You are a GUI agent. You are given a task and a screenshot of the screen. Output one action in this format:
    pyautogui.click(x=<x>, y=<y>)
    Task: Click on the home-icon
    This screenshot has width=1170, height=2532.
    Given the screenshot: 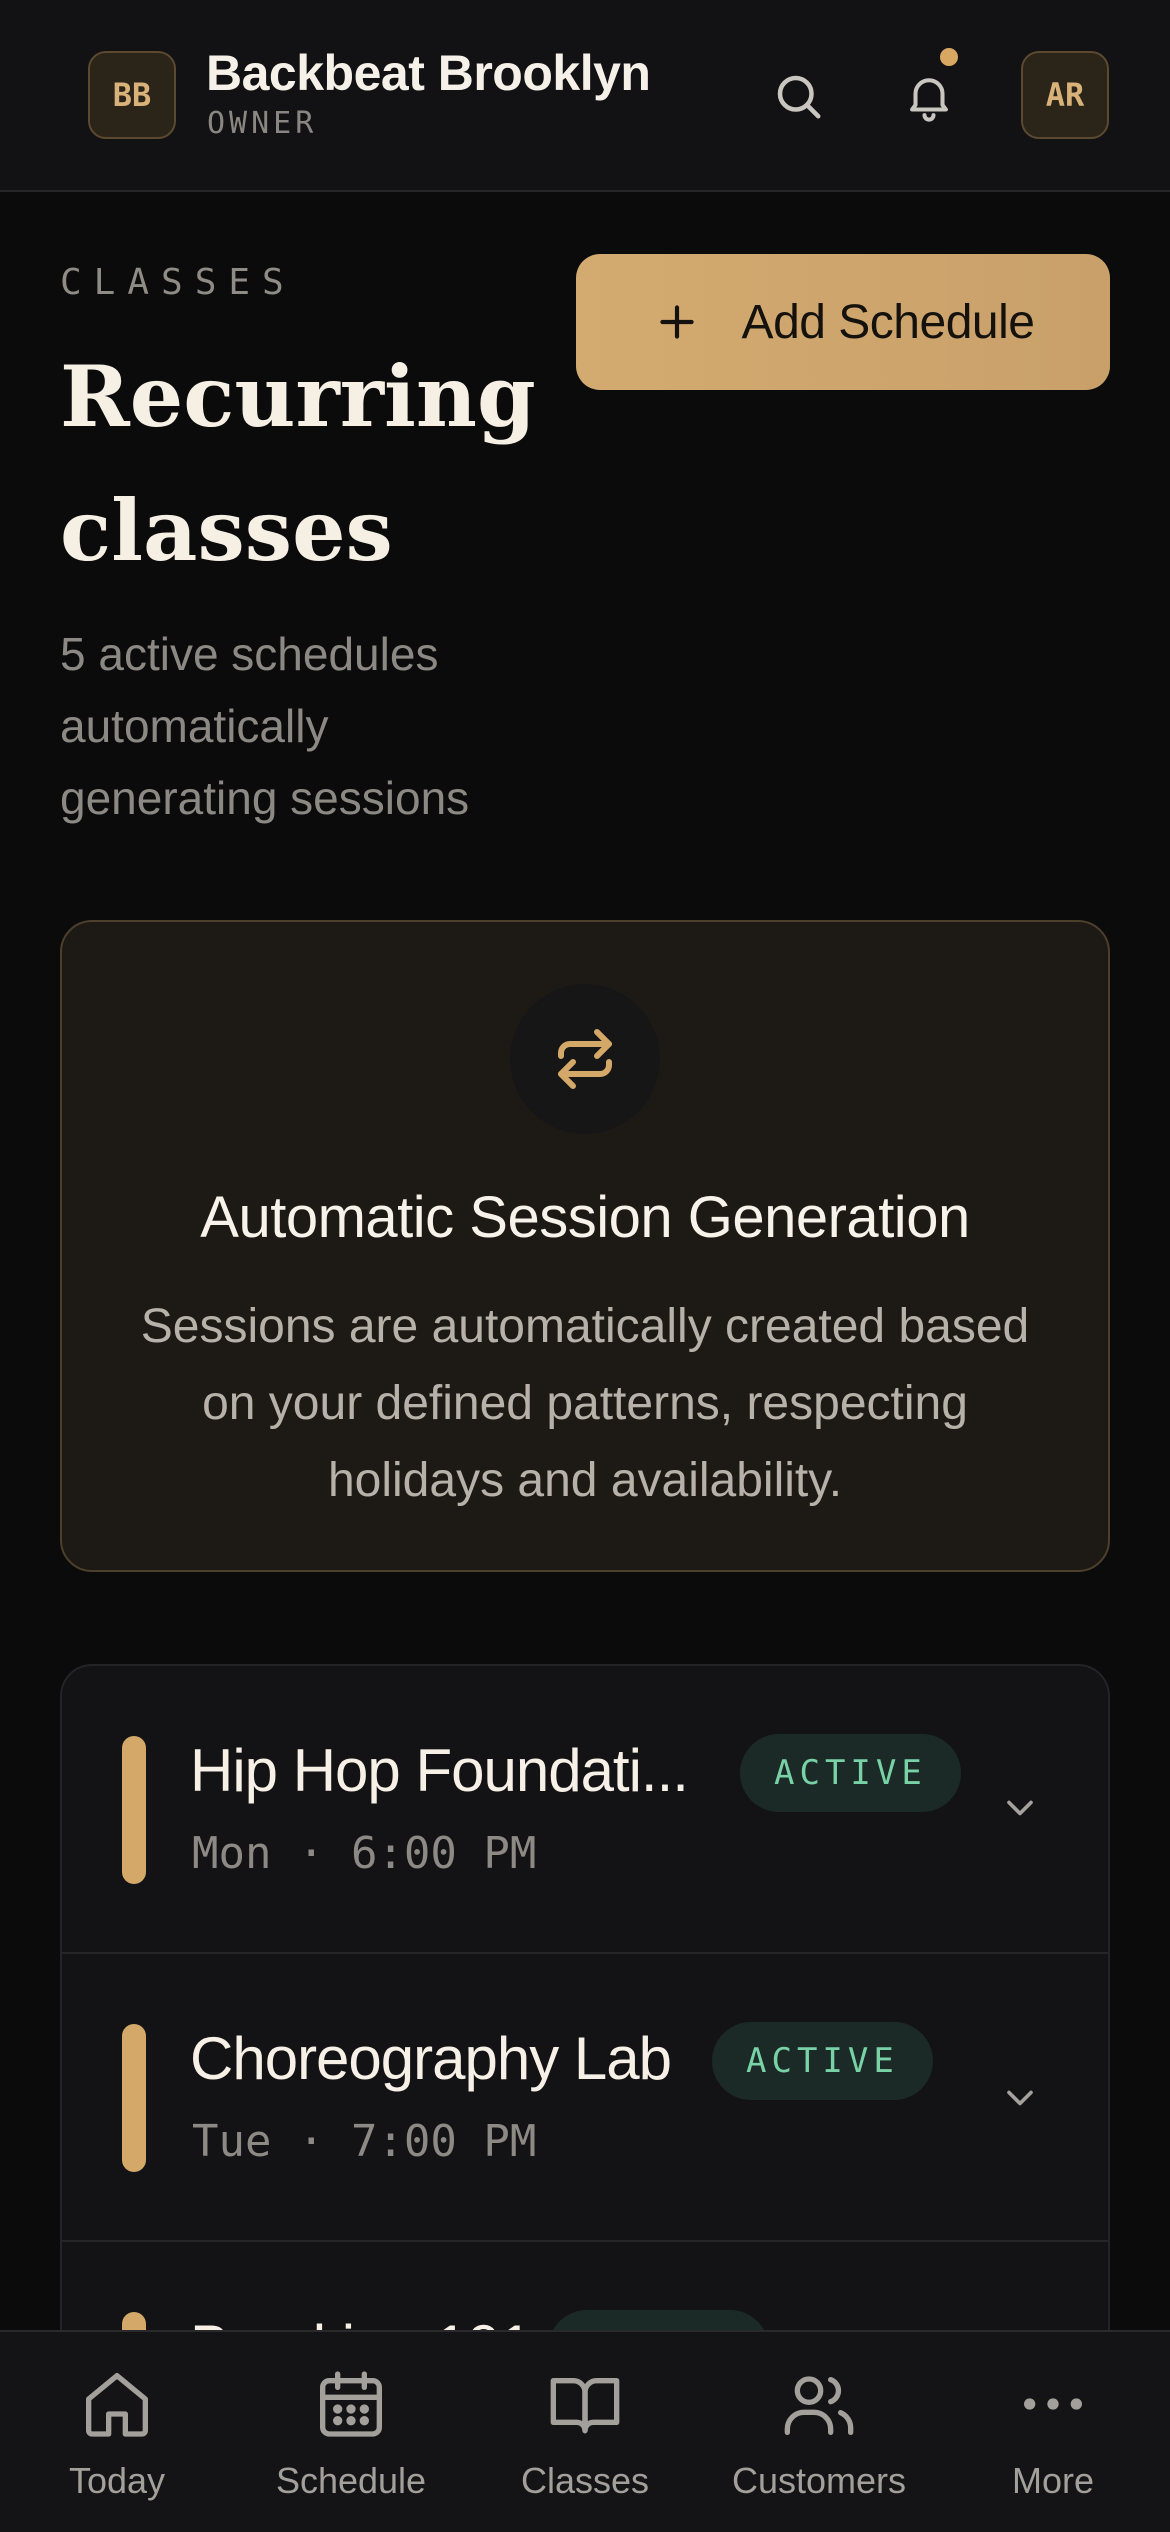 What is the action you would take?
    pyautogui.click(x=117, y=2404)
    